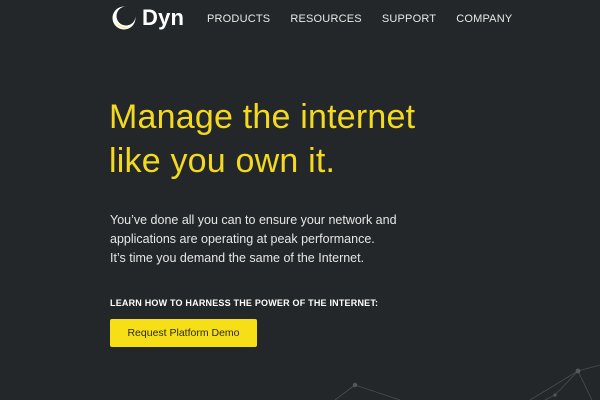  What do you see at coordinates (262, 139) in the screenshot?
I see `hero-title: Manage the internet like you own it.` at bounding box center [262, 139].